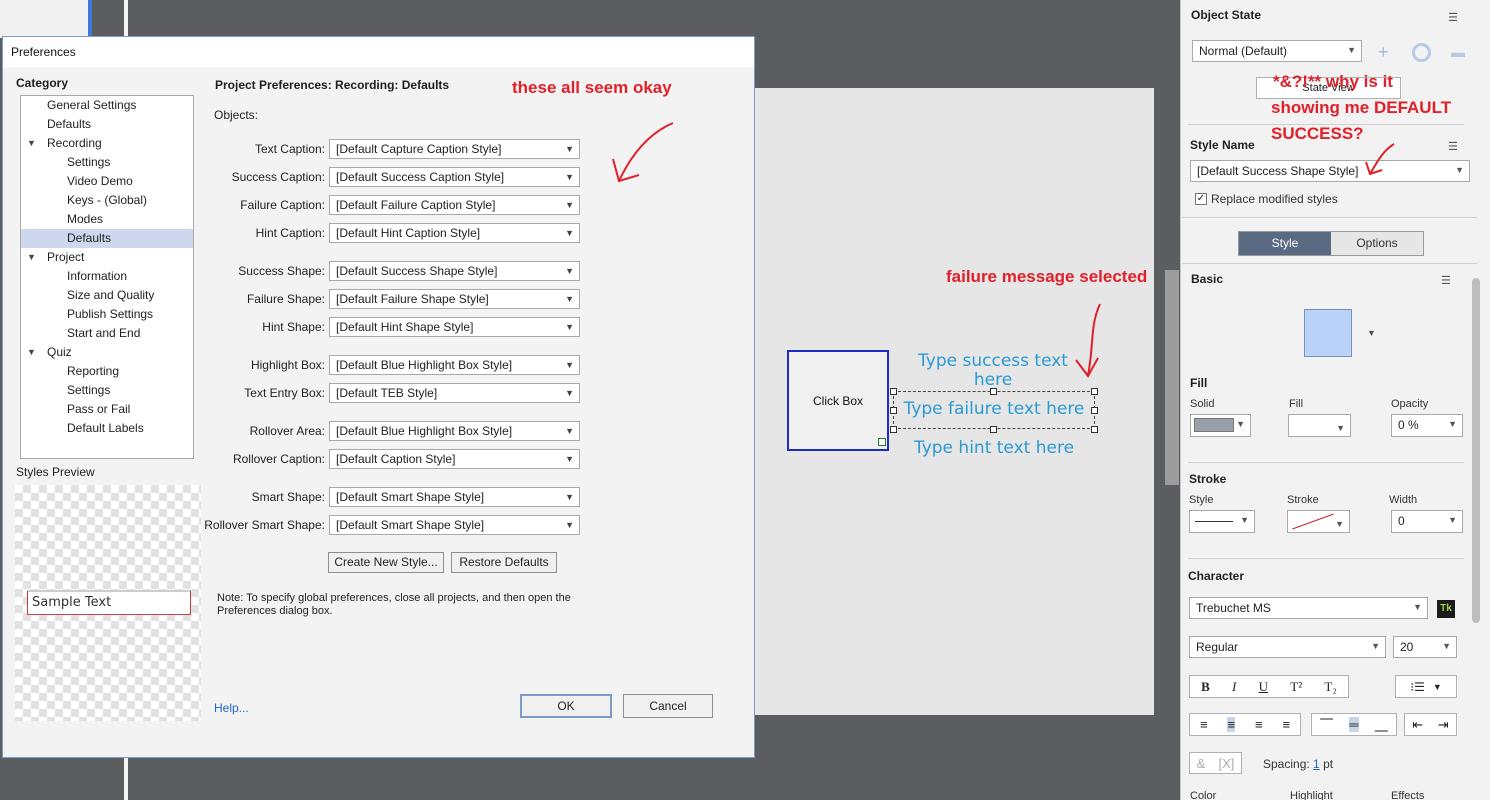  I want to click on valign-middle-icon: ═, so click(1354, 724).